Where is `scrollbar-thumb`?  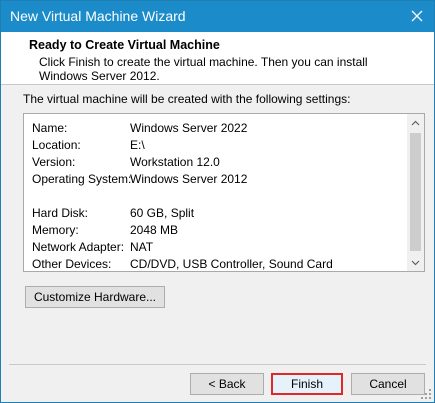
scrollbar-thumb is located at coordinates (415, 192).